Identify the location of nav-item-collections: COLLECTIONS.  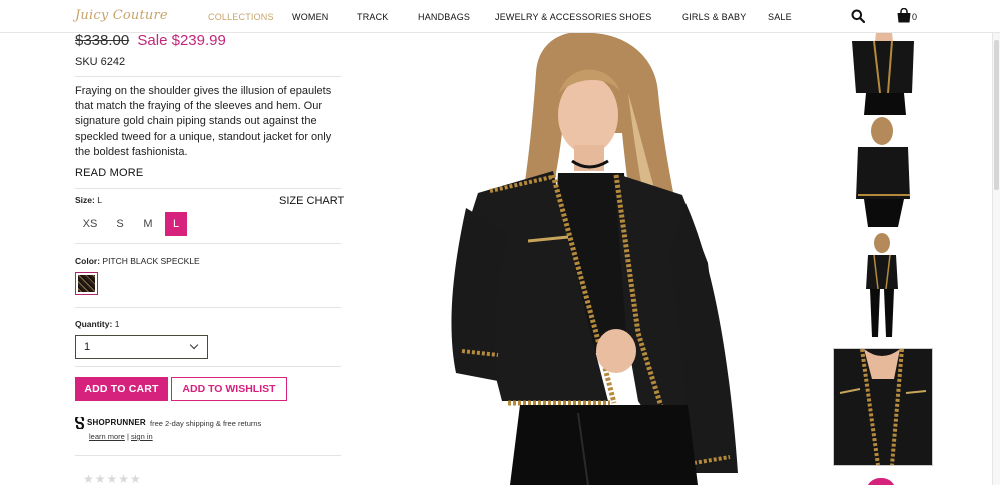
(241, 17).